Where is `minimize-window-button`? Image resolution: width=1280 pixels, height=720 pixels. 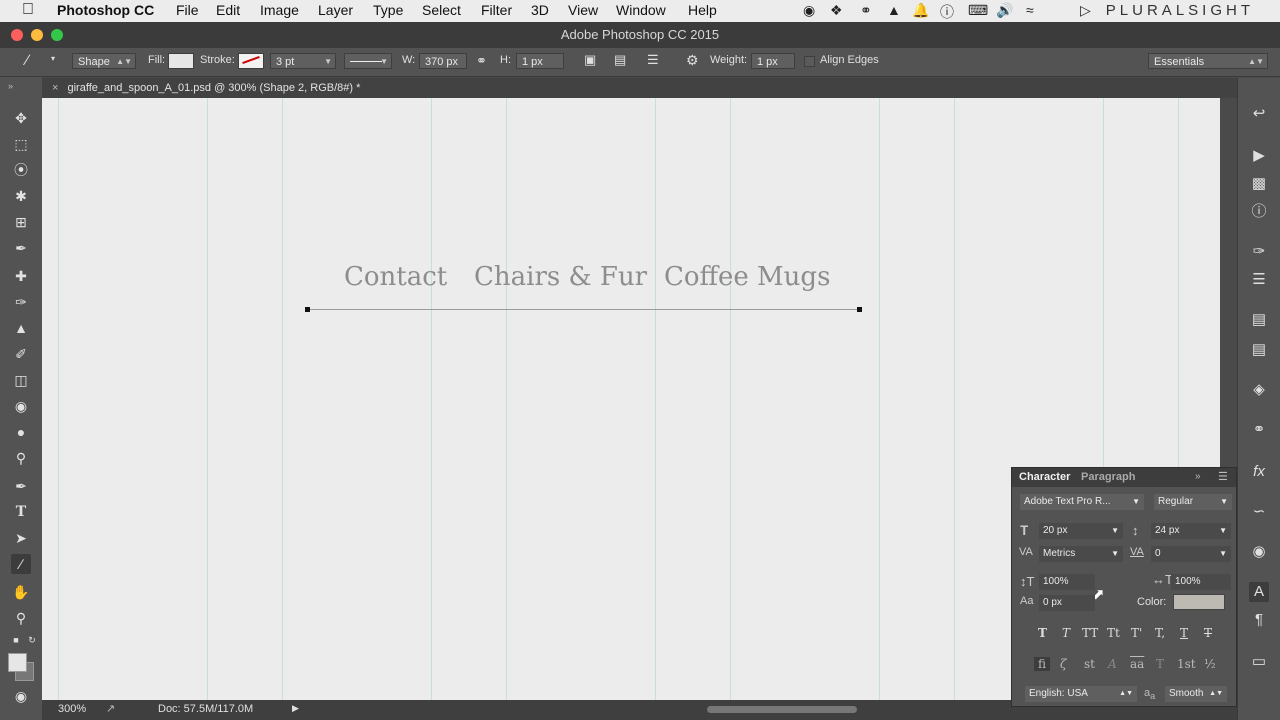 minimize-window-button is located at coordinates (37, 35).